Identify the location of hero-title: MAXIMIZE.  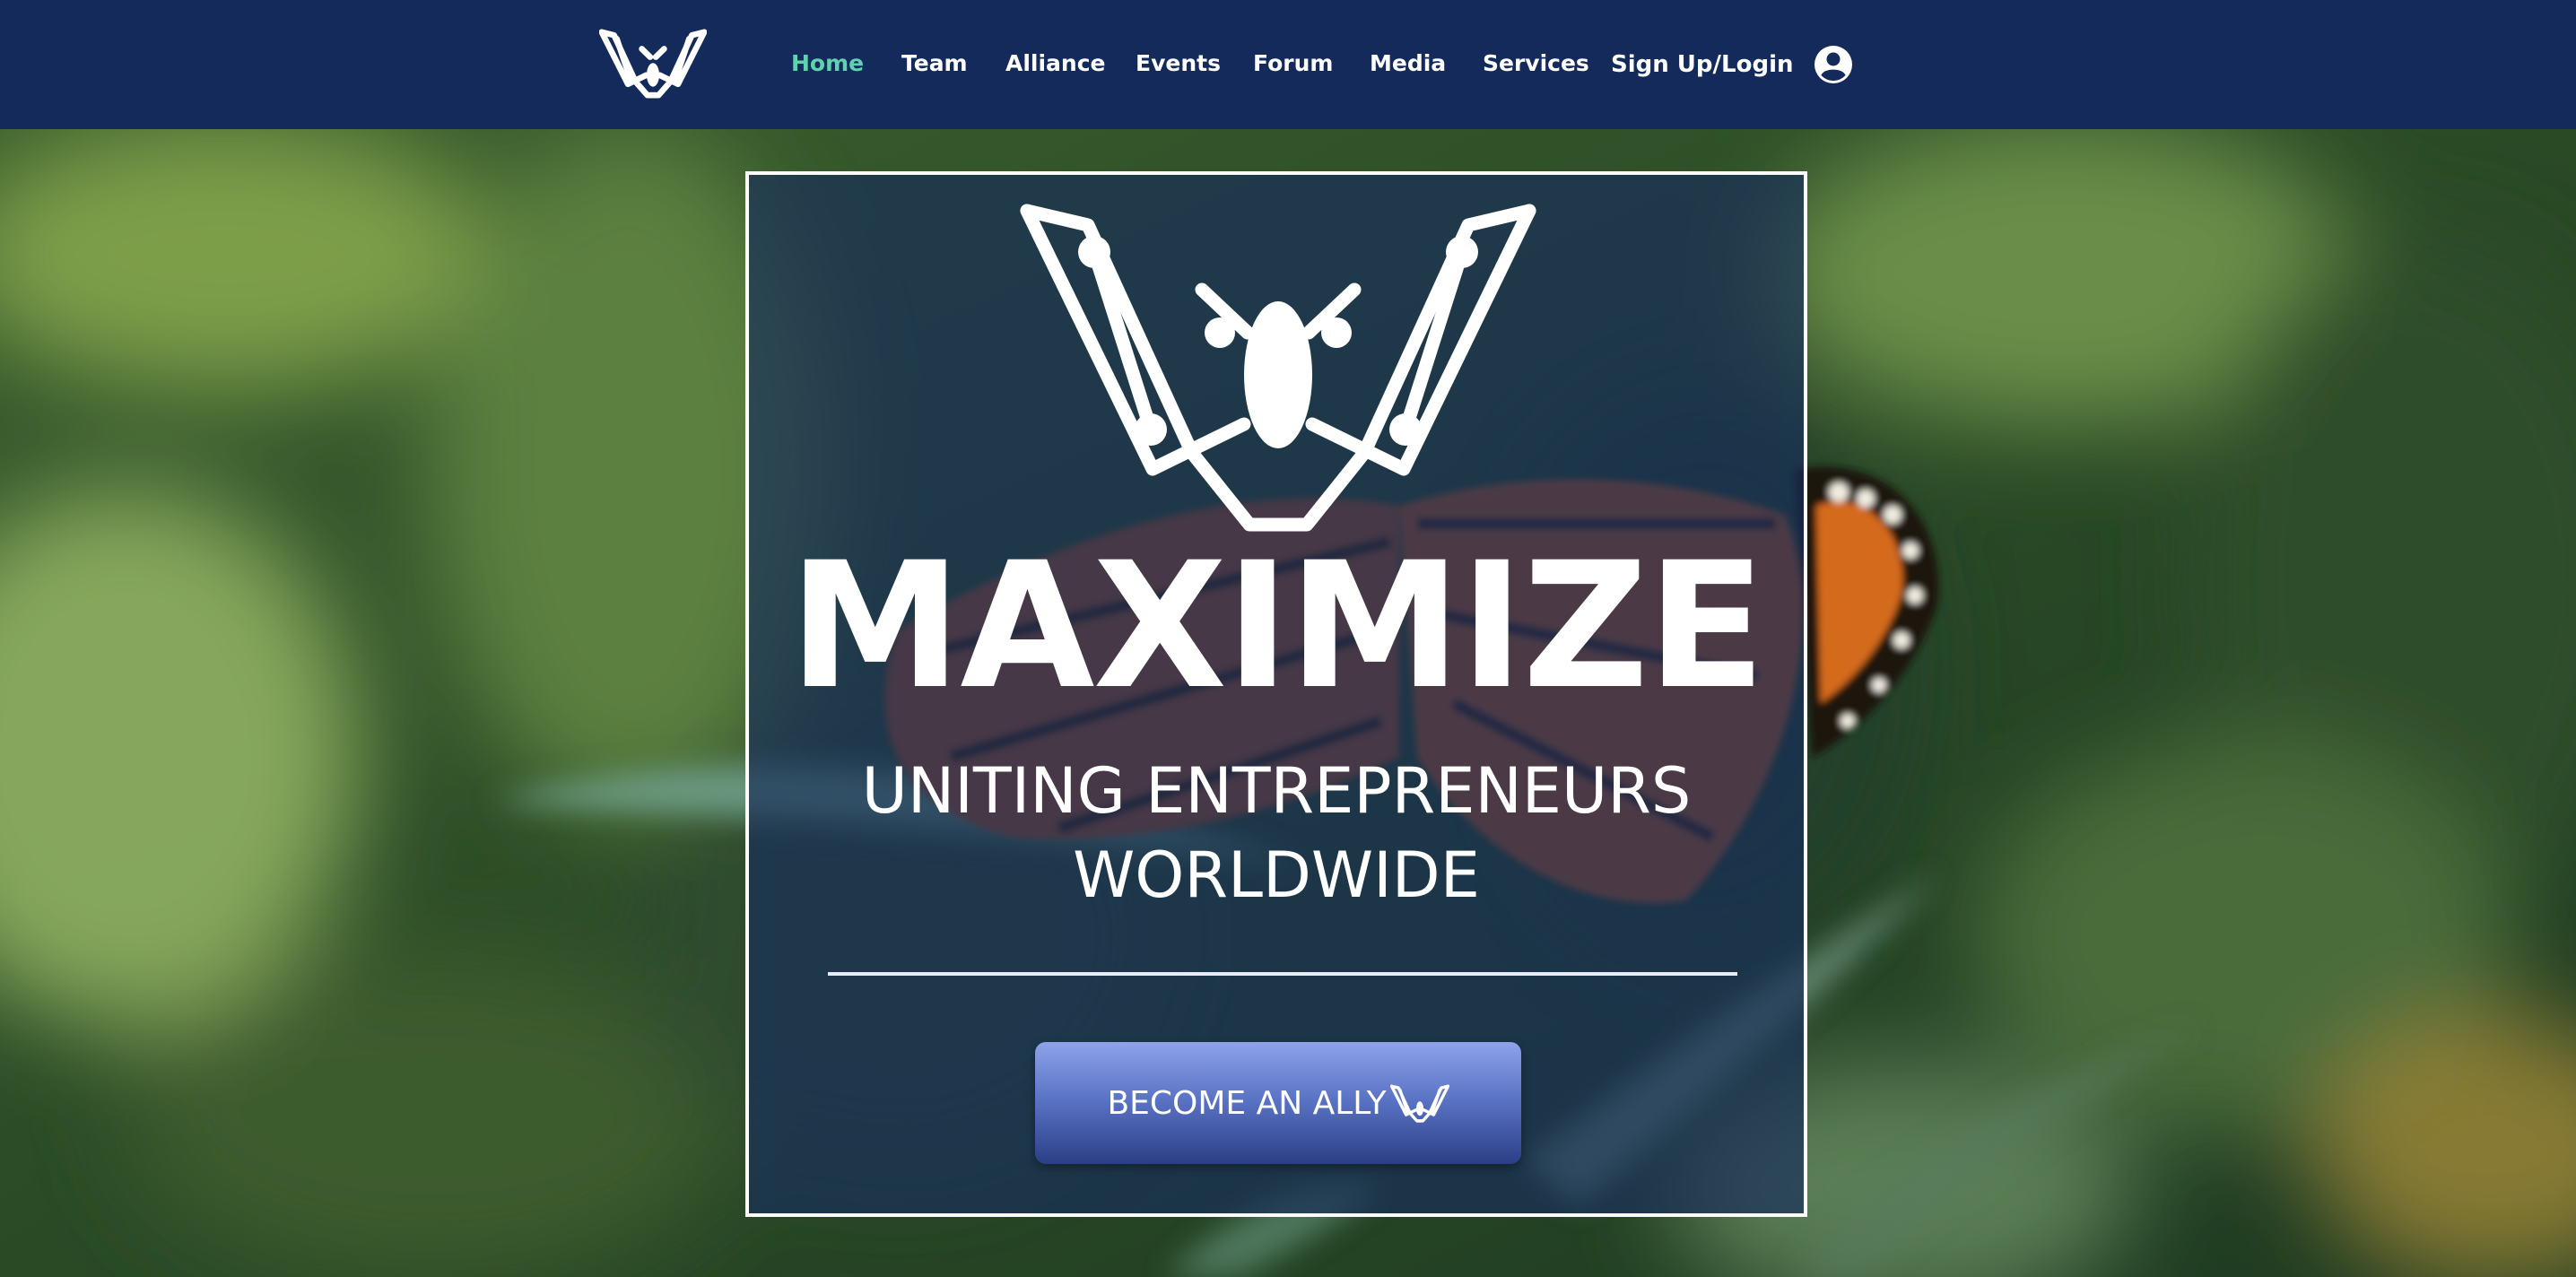
(1276, 626).